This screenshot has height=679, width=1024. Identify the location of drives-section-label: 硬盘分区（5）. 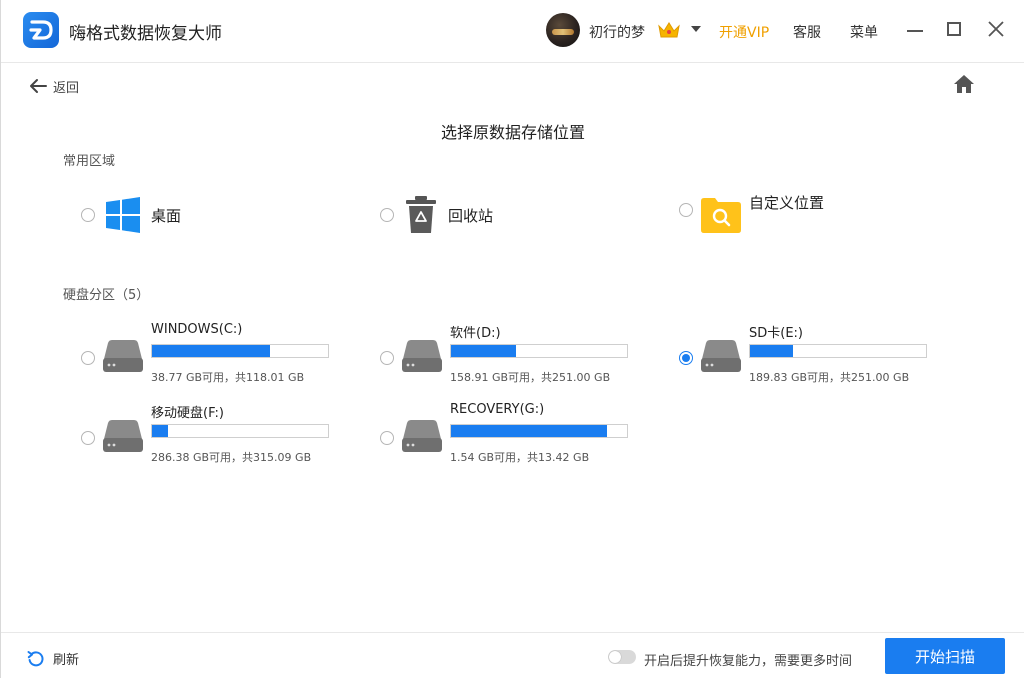
(106, 295).